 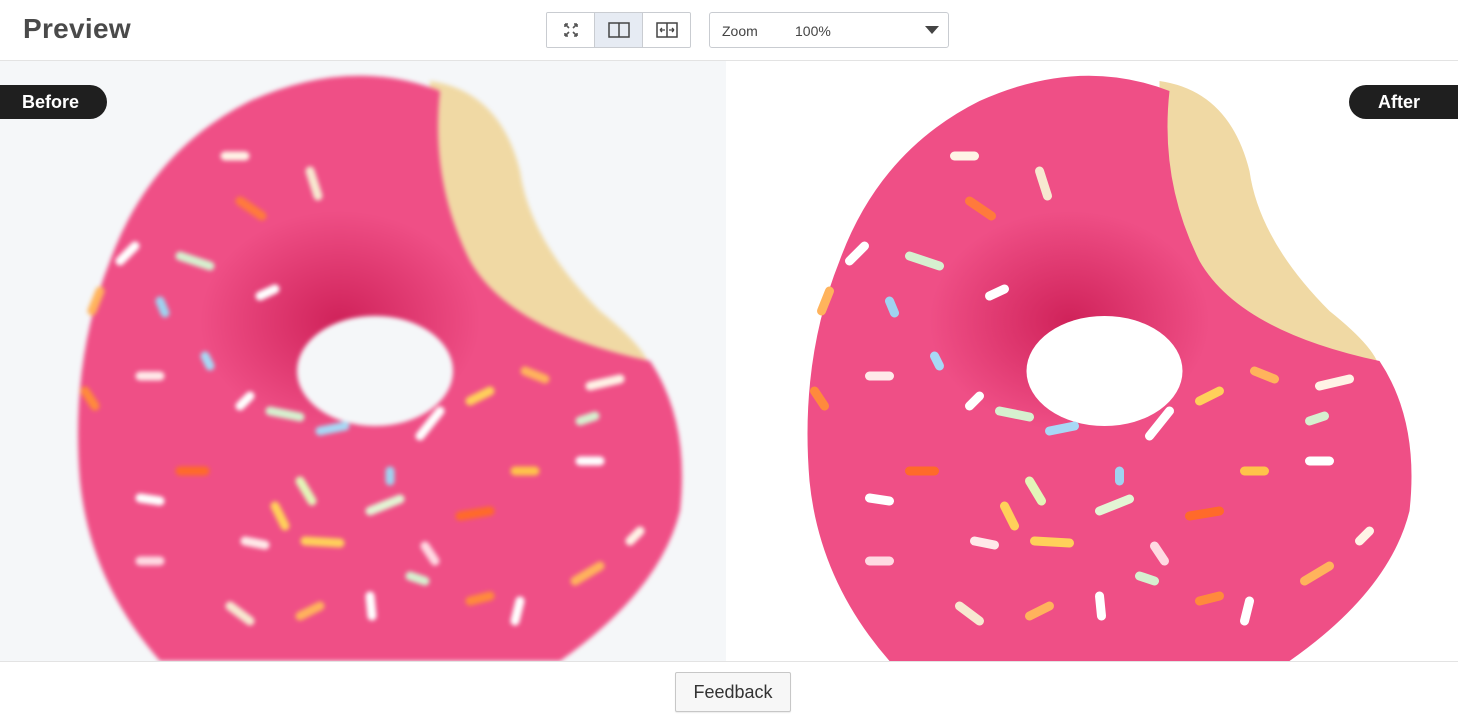 I want to click on before-label: Before, so click(x=53, y=102).